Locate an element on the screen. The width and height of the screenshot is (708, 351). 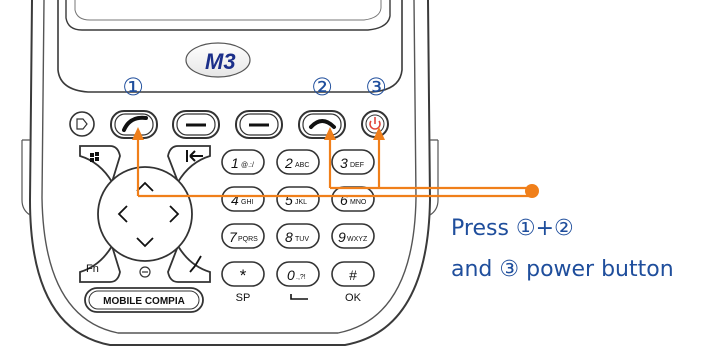
key-2: 2 ABC is located at coordinates (298, 162).